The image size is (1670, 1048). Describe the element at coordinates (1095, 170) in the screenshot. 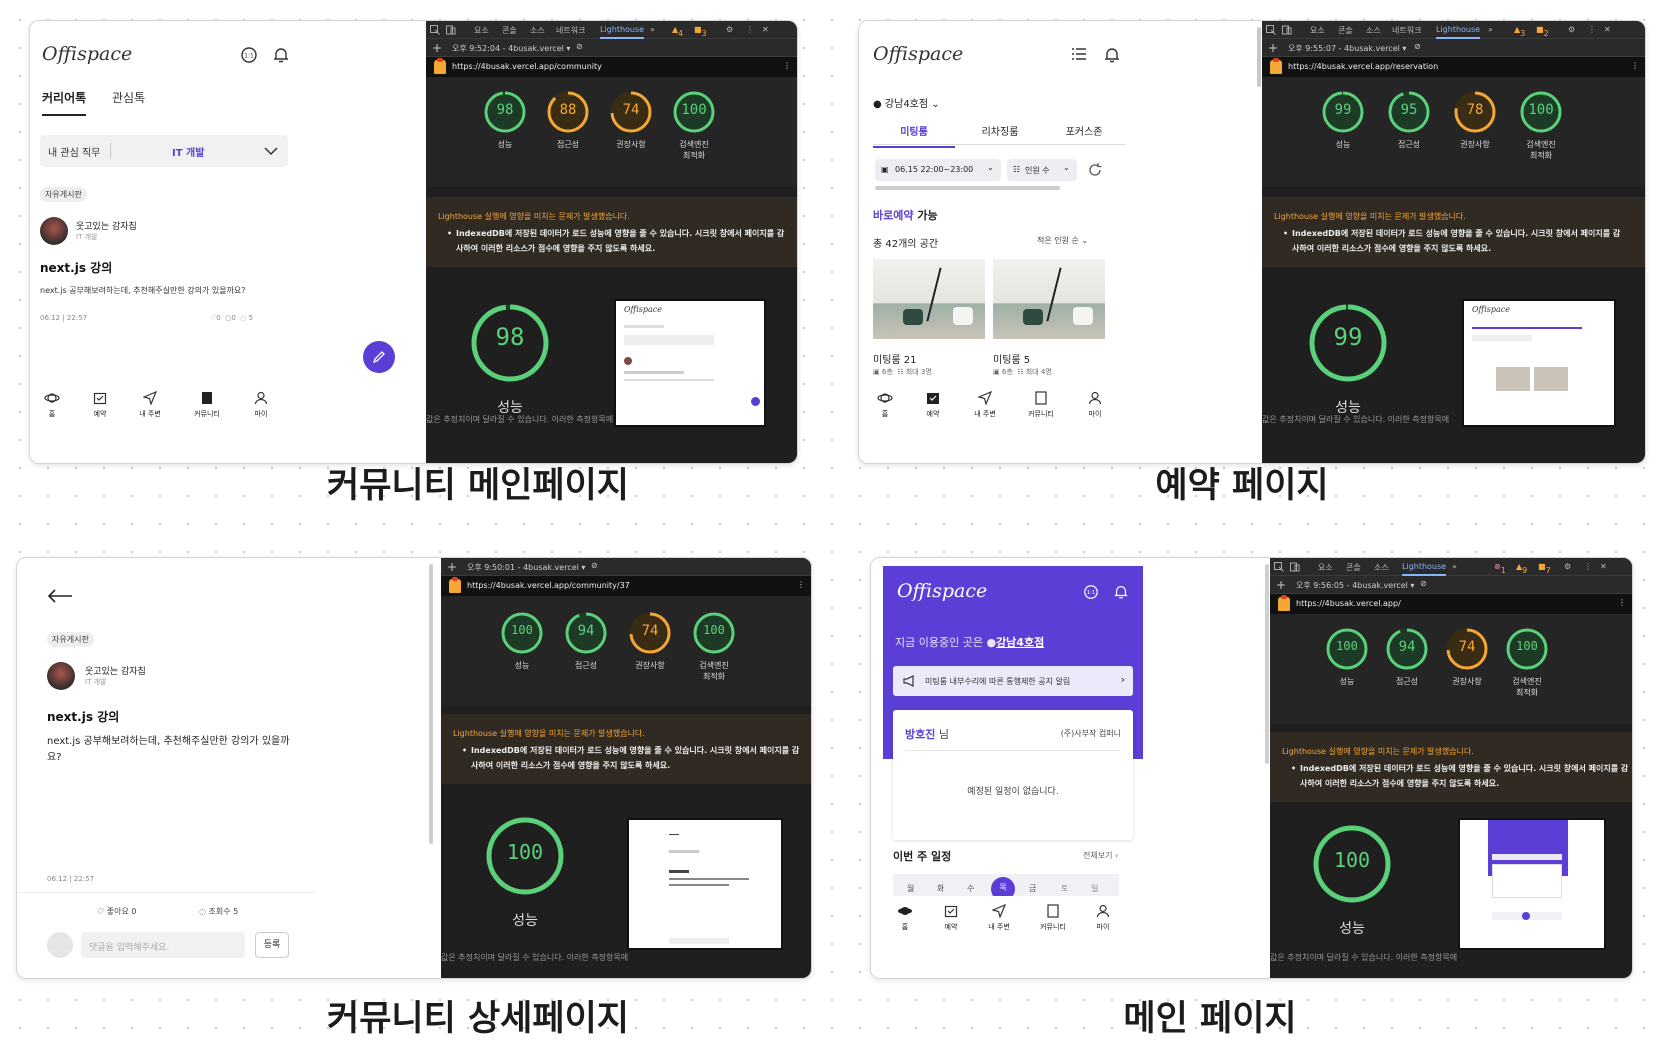

I see `refresh-icon` at that location.